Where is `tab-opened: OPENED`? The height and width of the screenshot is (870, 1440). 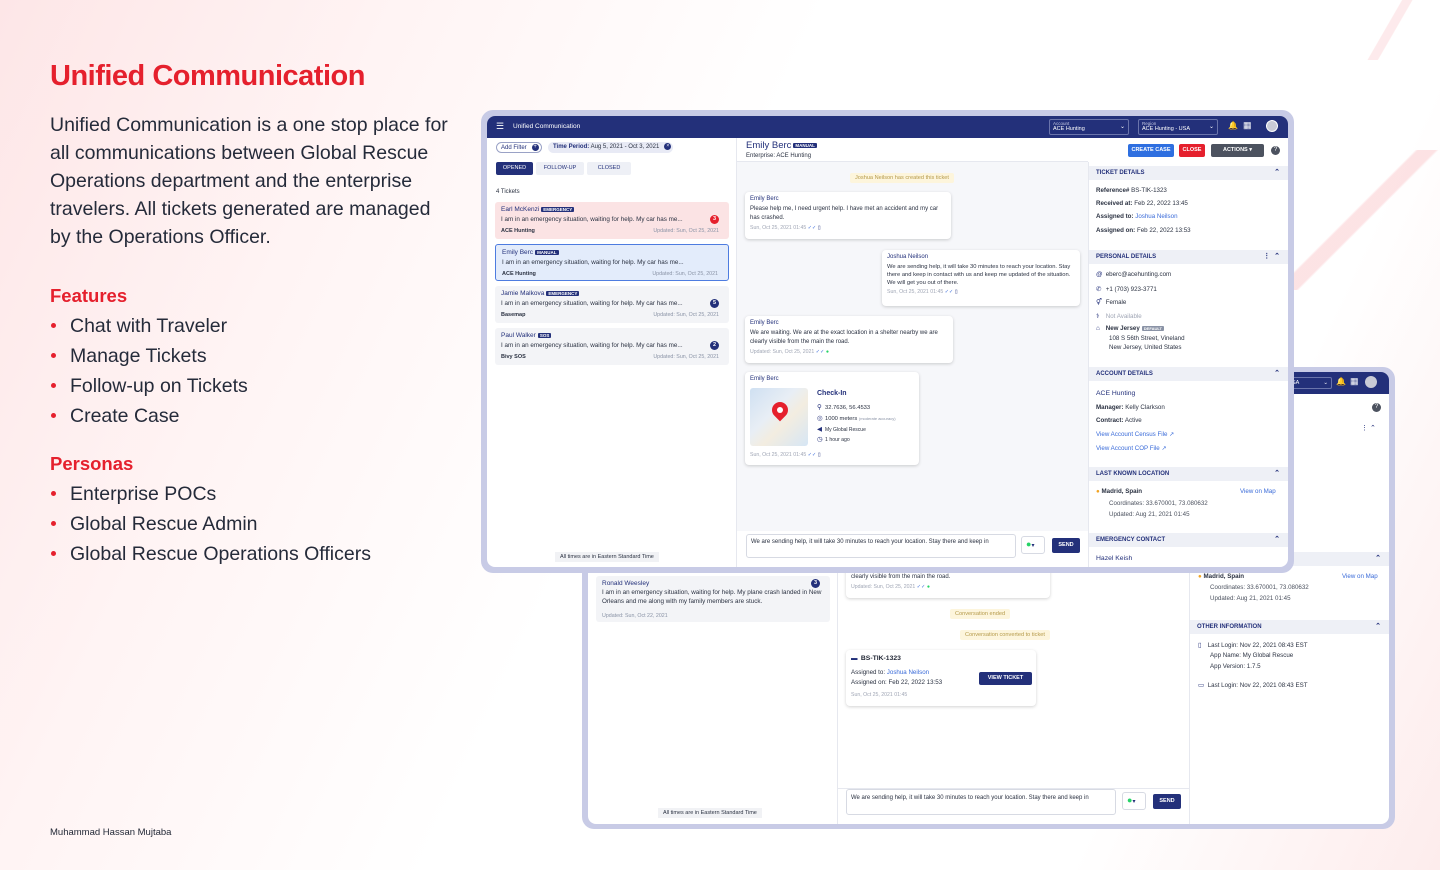 tab-opened: OPENED is located at coordinates (514, 168).